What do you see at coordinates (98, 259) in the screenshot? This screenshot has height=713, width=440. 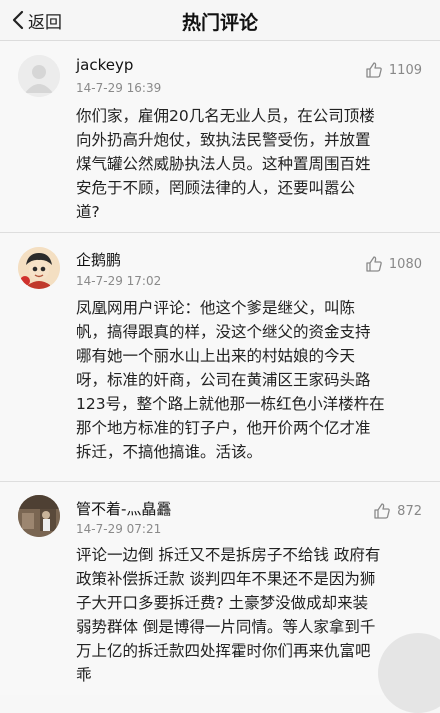 I see `comment-username: 企鹅鹏` at bounding box center [98, 259].